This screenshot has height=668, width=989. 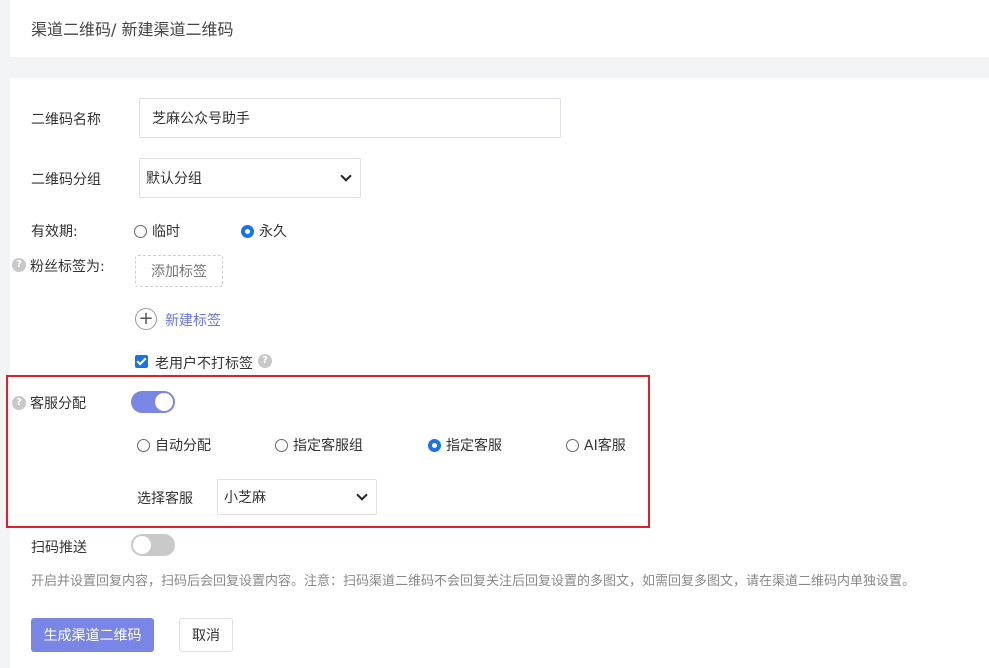 I want to click on assign-option-label: AI客服, so click(x=605, y=446).